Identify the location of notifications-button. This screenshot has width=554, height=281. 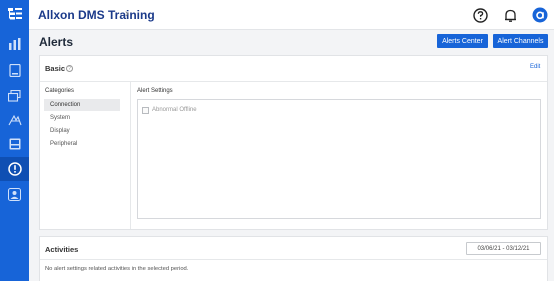
(510, 15).